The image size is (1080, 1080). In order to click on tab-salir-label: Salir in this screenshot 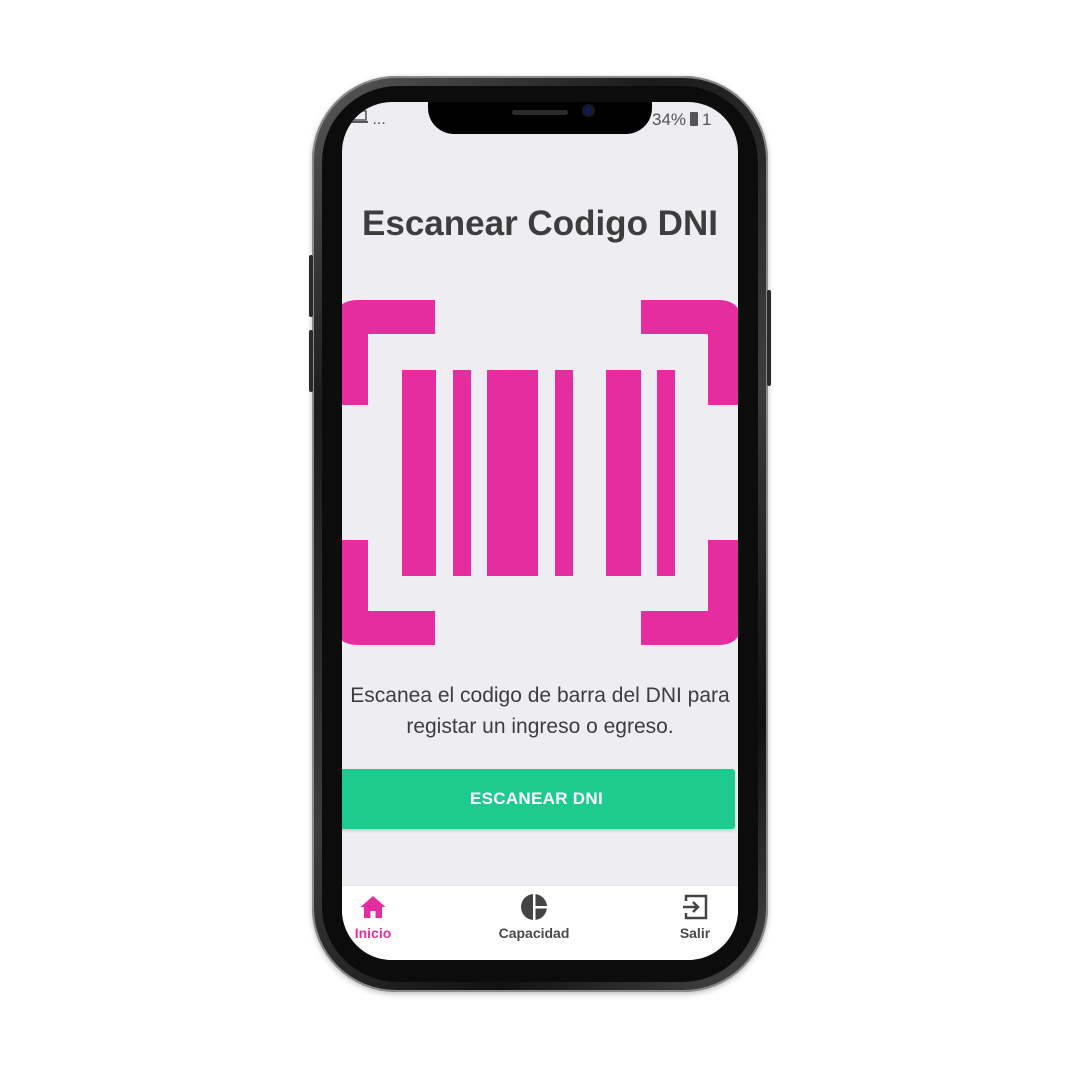, I will do `click(695, 933)`.